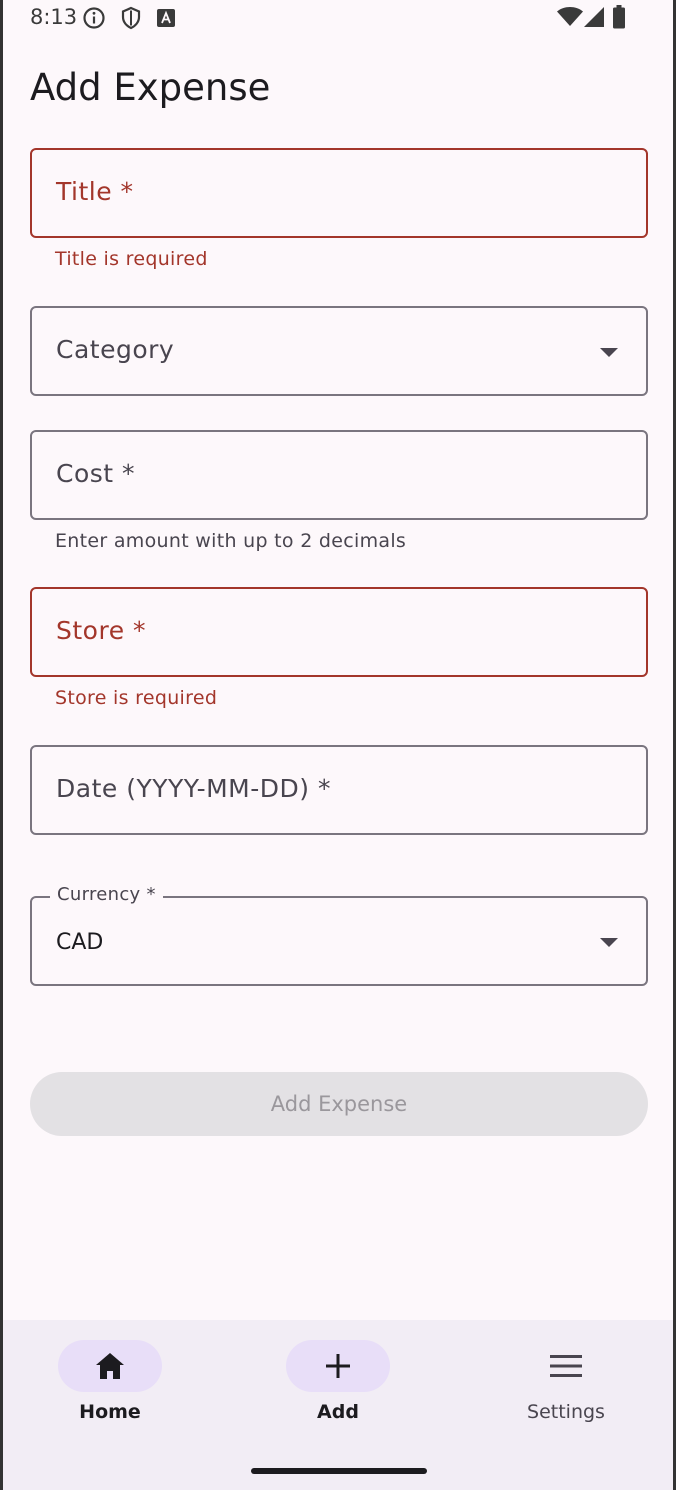  I want to click on nav-item-add: Add, so click(338, 1385).